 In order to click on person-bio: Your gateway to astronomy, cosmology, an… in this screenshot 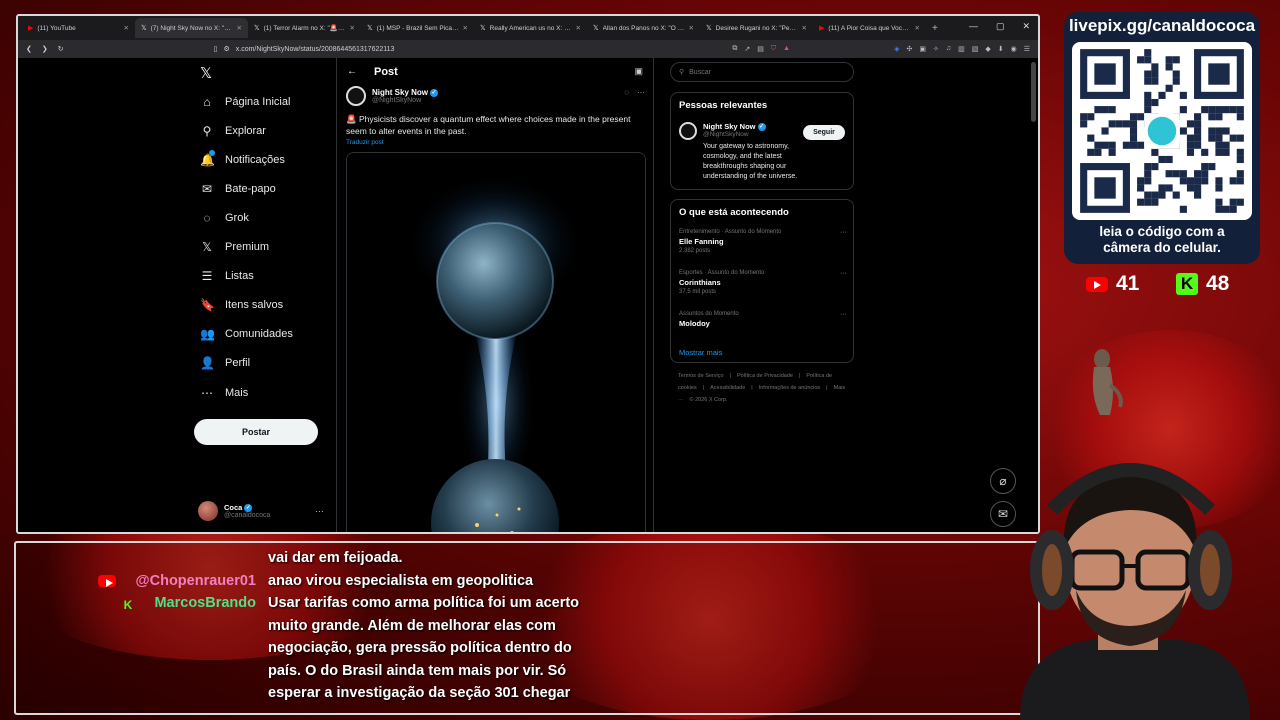, I will do `click(750, 162)`.